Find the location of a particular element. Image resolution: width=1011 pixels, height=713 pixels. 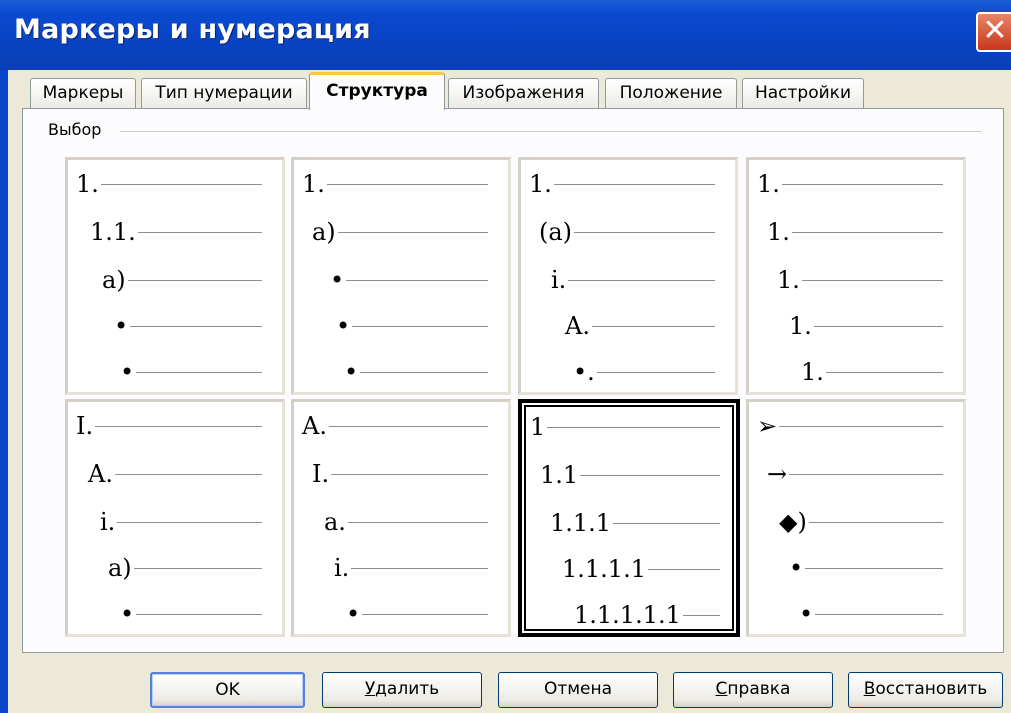

preset-level-label: 1.1.1.1.1 is located at coordinates (627, 615).